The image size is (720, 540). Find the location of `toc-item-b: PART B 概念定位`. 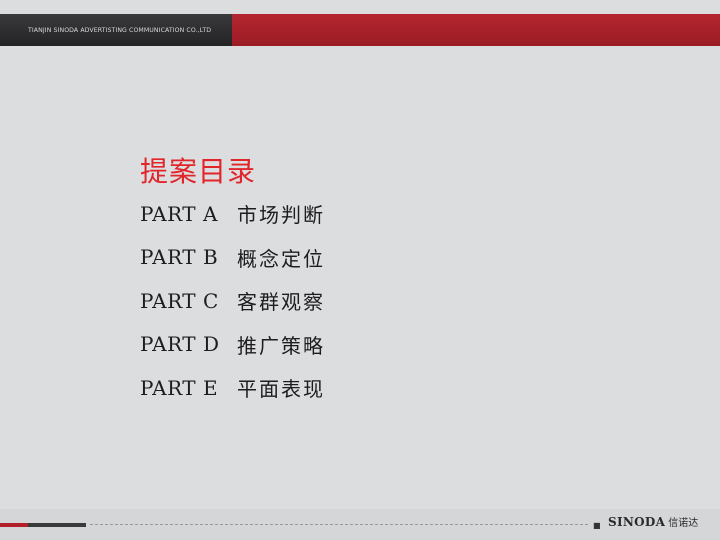

toc-item-b: PART B 概念定位 is located at coordinates (232, 258).